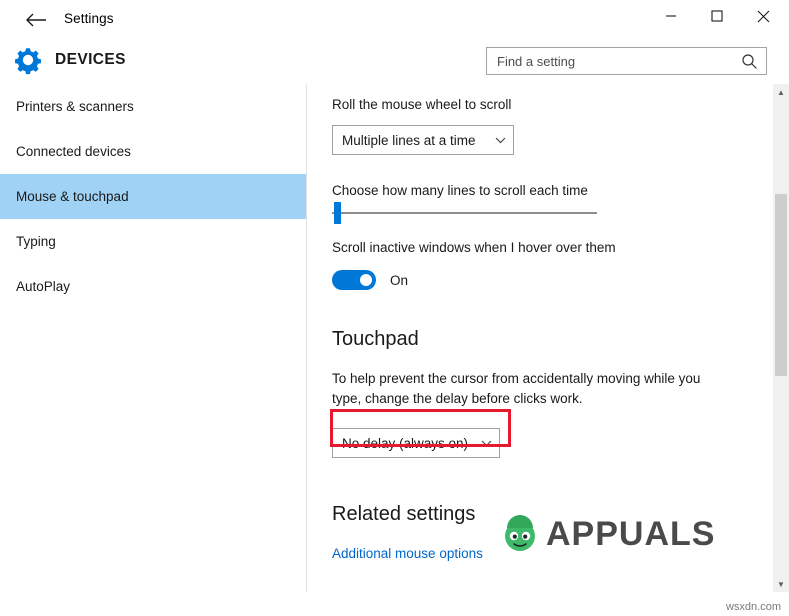 The image size is (789, 616). What do you see at coordinates (375, 339) in the screenshot?
I see `touchpad-heading: Touchpad` at bounding box center [375, 339].